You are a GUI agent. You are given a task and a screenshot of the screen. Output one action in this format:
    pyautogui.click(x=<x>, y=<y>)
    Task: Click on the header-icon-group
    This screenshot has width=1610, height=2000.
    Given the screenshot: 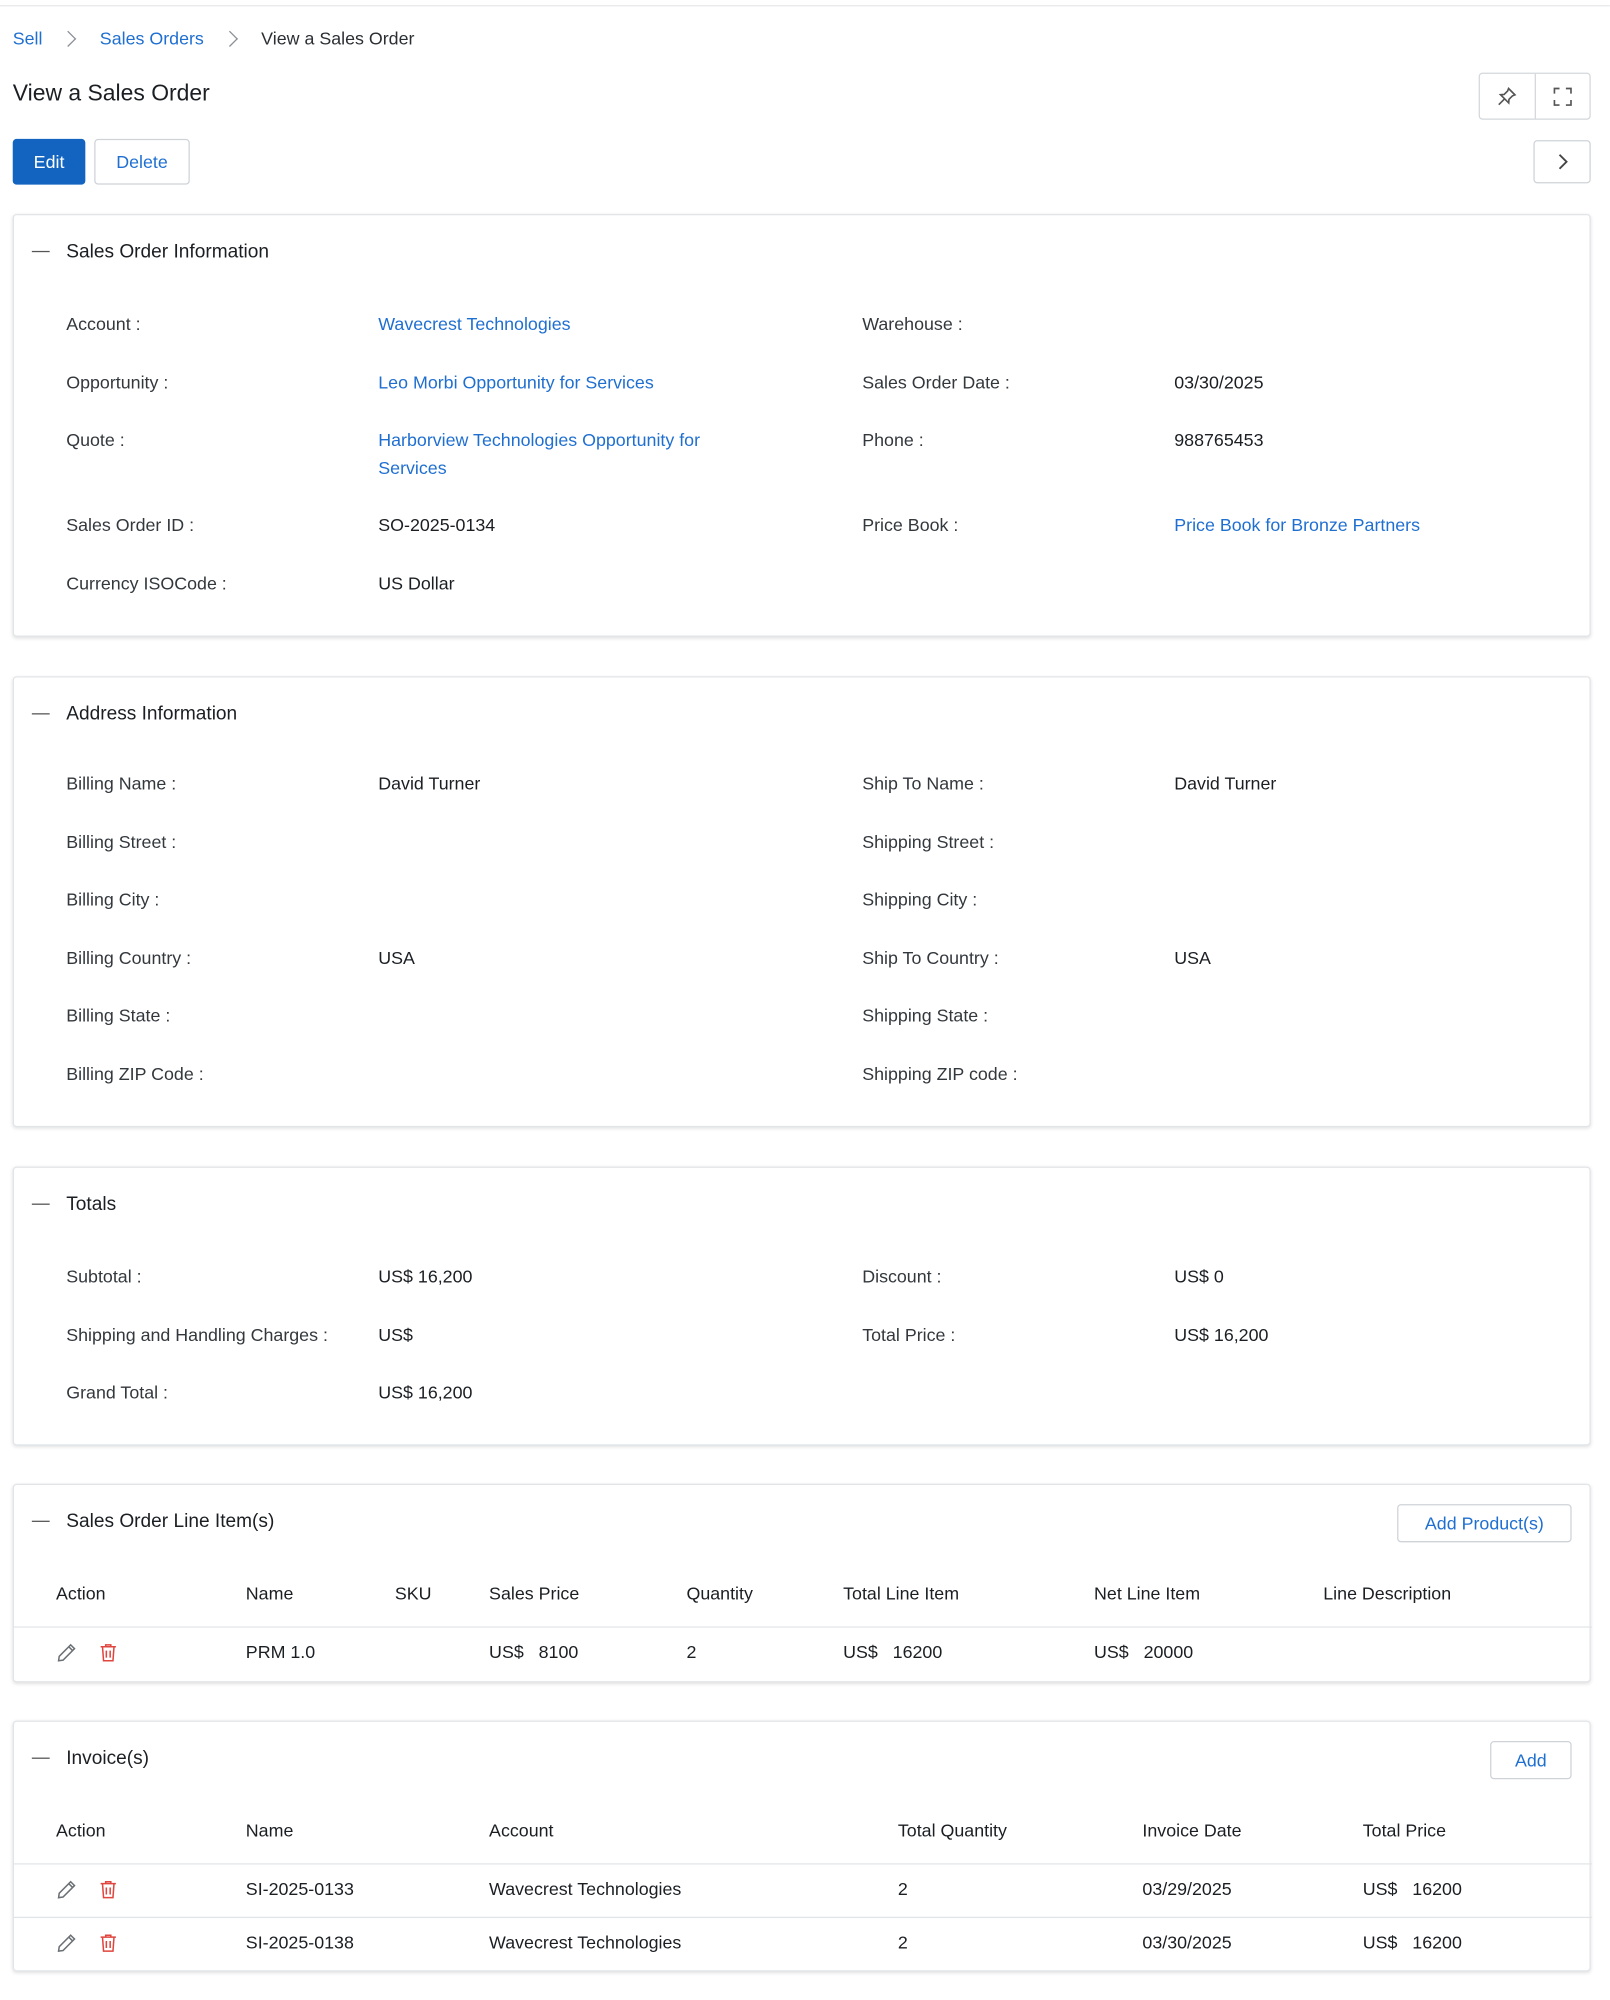 What is the action you would take?
    pyautogui.click(x=1534, y=96)
    